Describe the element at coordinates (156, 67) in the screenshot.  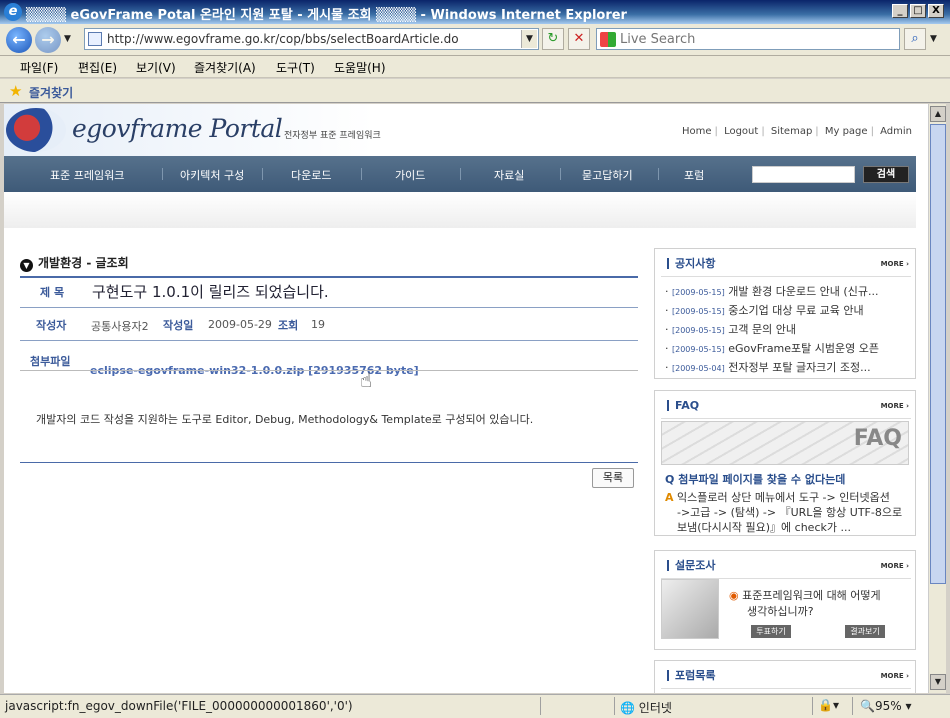
I see `menu-view: 보기(V)` at that location.